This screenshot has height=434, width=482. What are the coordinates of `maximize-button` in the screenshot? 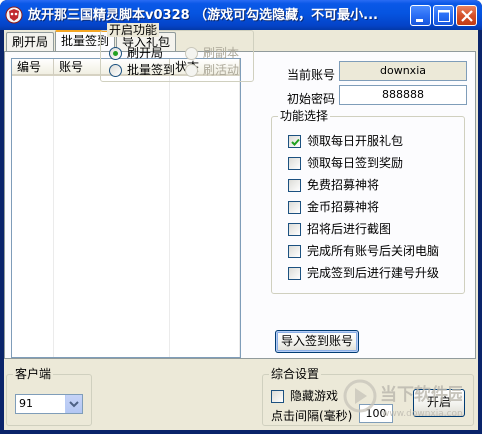 It's located at (443, 15).